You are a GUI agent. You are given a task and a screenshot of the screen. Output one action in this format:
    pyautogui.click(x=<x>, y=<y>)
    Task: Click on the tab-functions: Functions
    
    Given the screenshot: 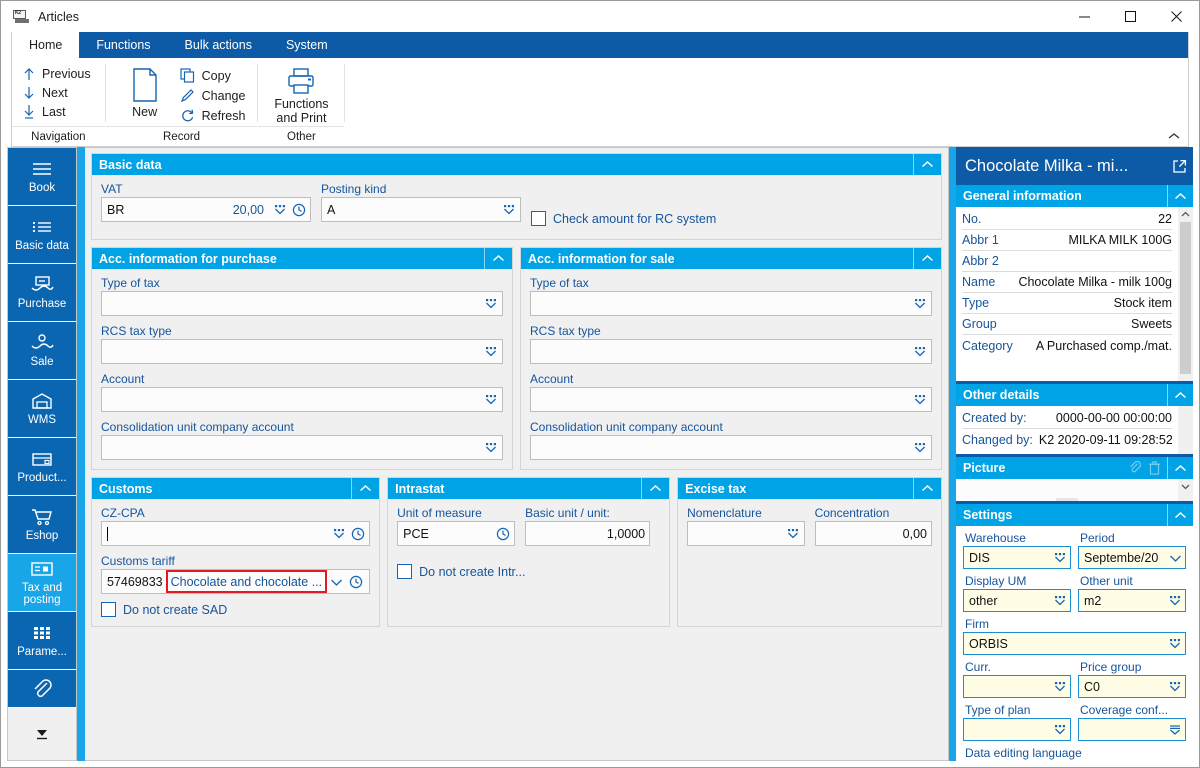 What is the action you would take?
    pyautogui.click(x=123, y=45)
    